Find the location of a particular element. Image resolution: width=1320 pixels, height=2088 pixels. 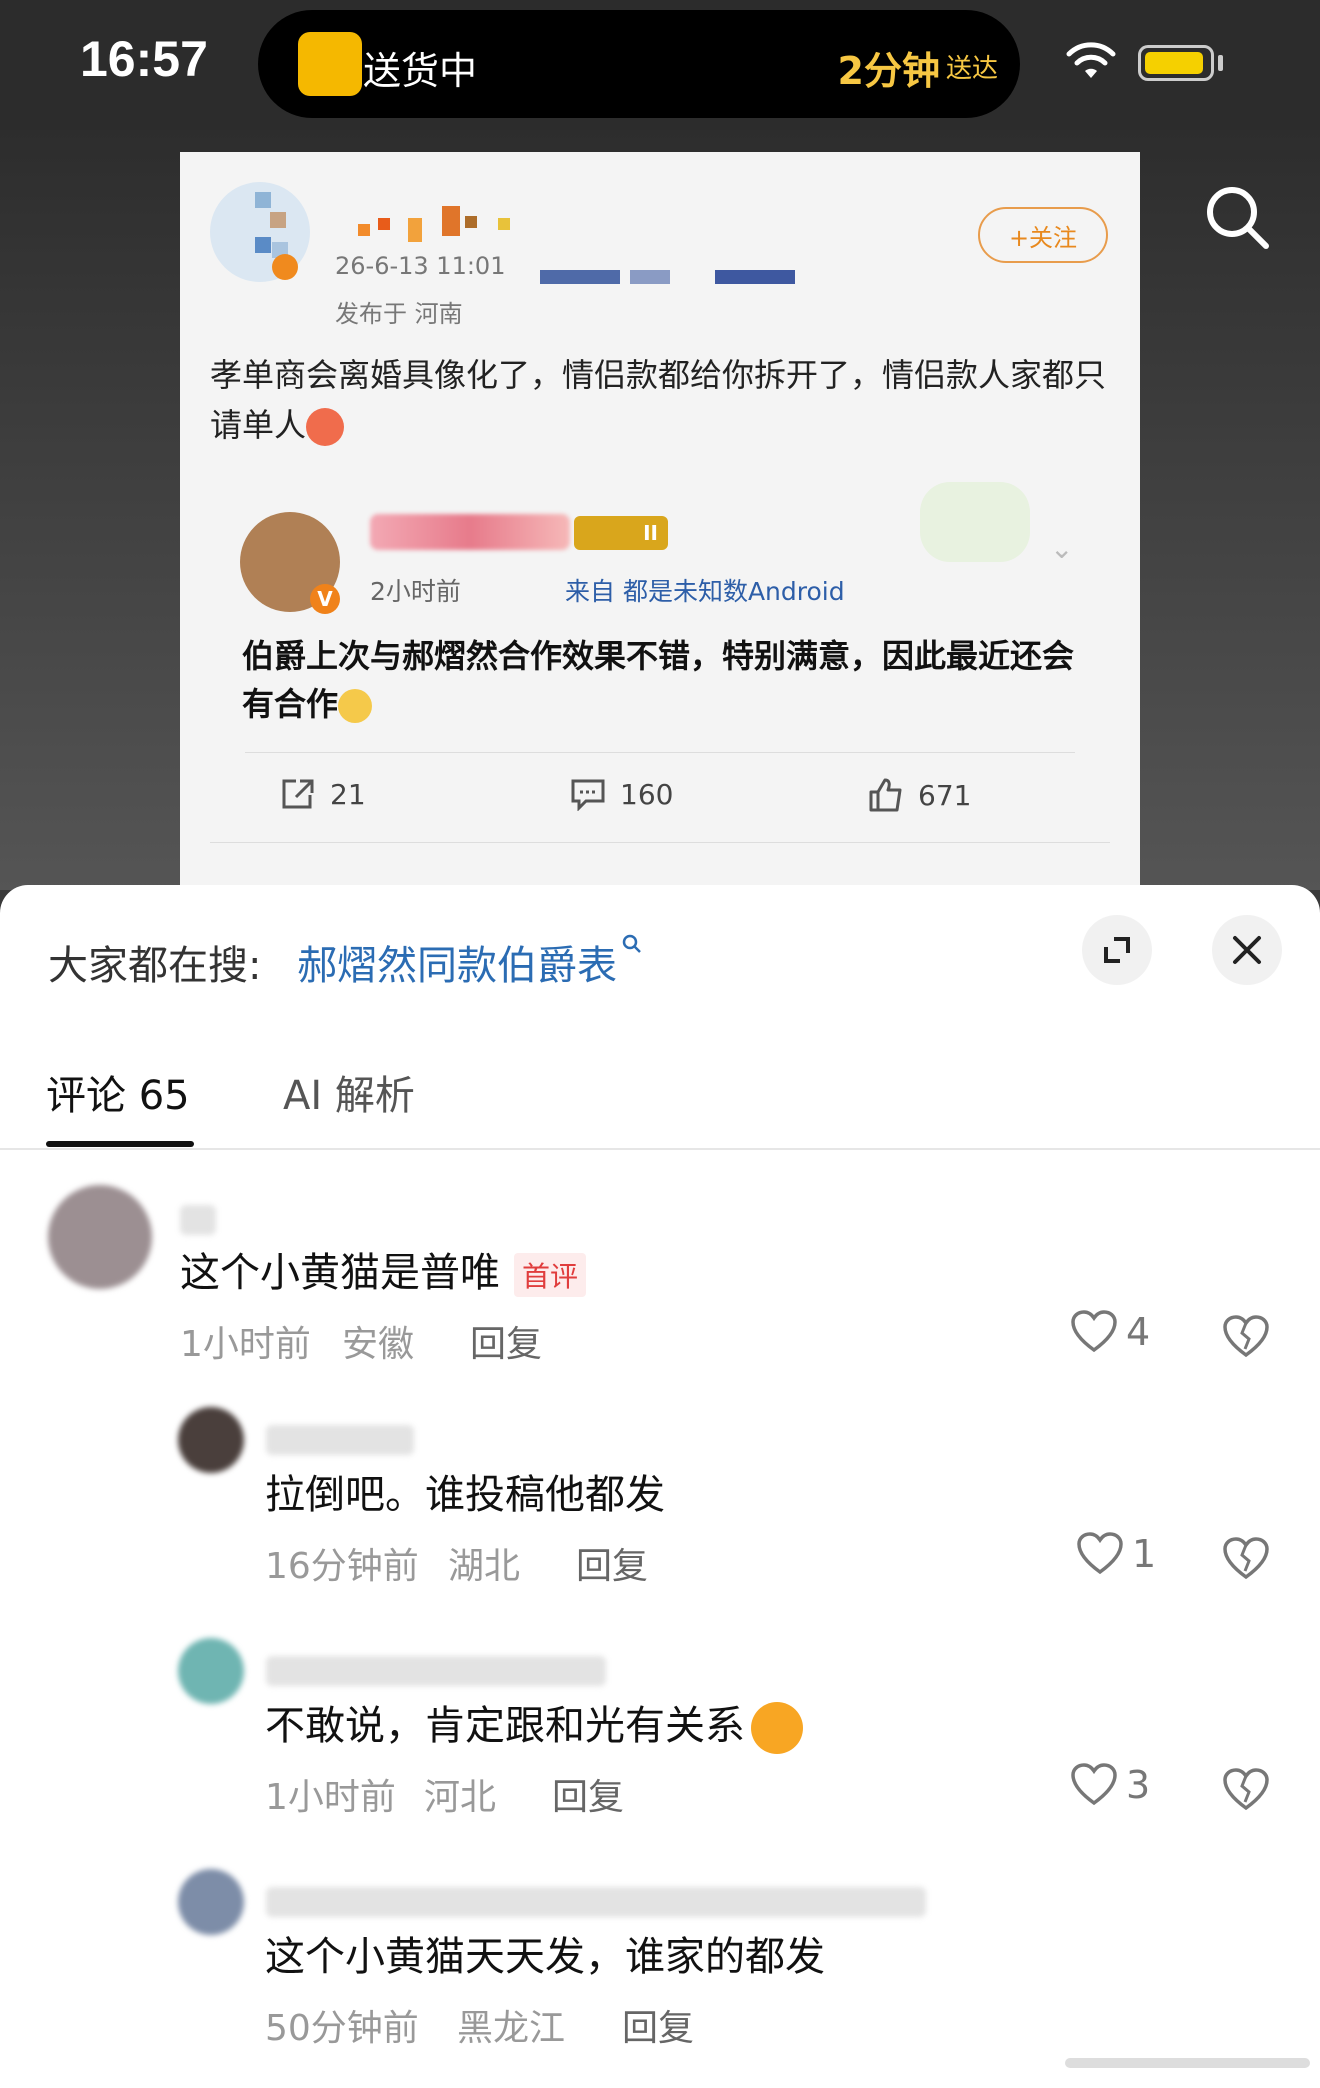

share-icon is located at coordinates (298, 794).